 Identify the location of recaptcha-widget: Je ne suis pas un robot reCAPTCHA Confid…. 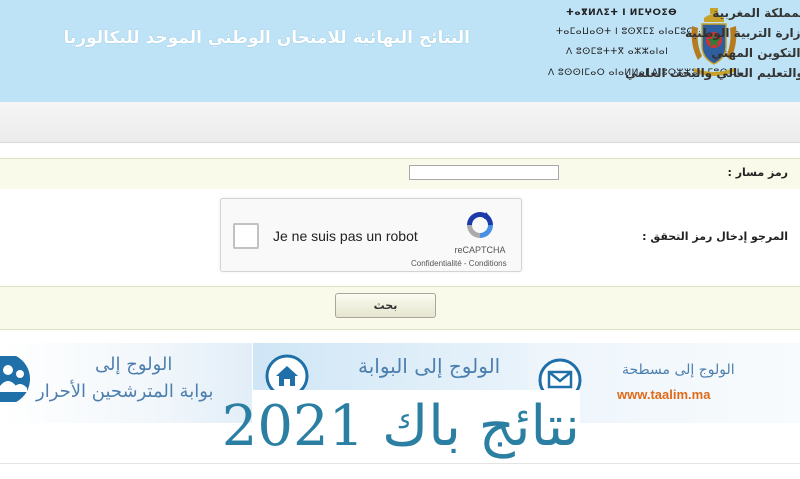
(371, 235).